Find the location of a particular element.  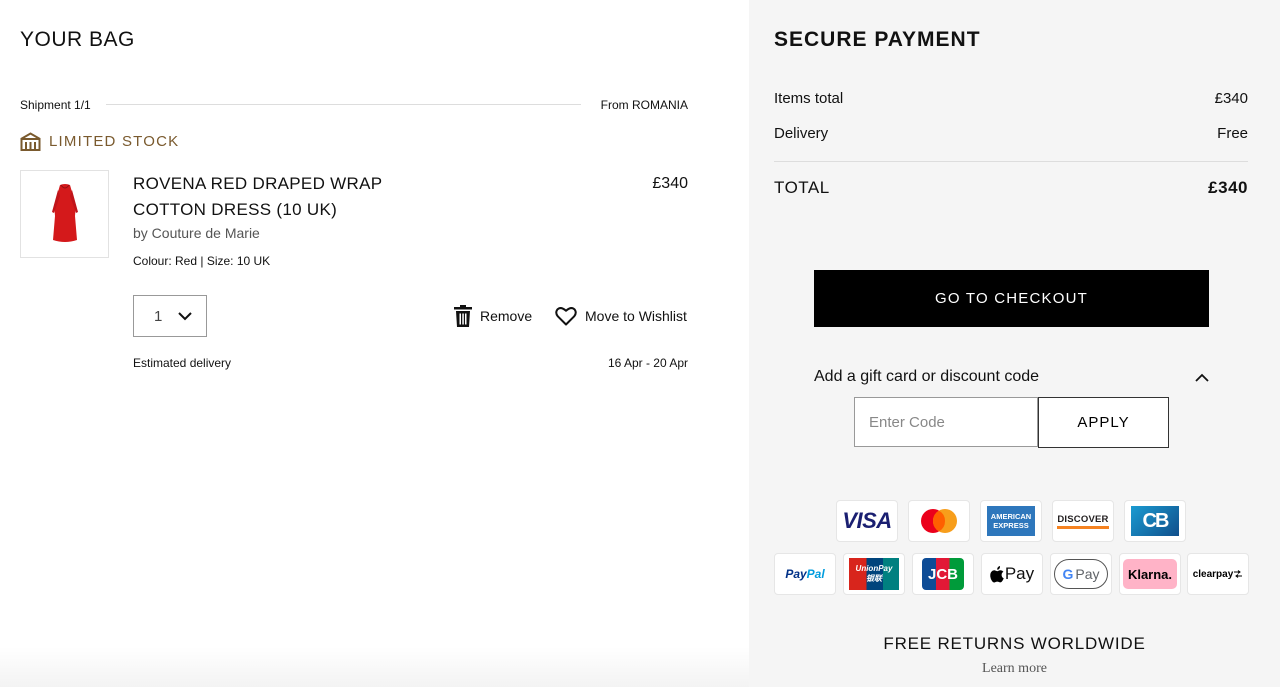

free-returns-heading: FREE RETURNS WORLDWIDE is located at coordinates (1014, 643).